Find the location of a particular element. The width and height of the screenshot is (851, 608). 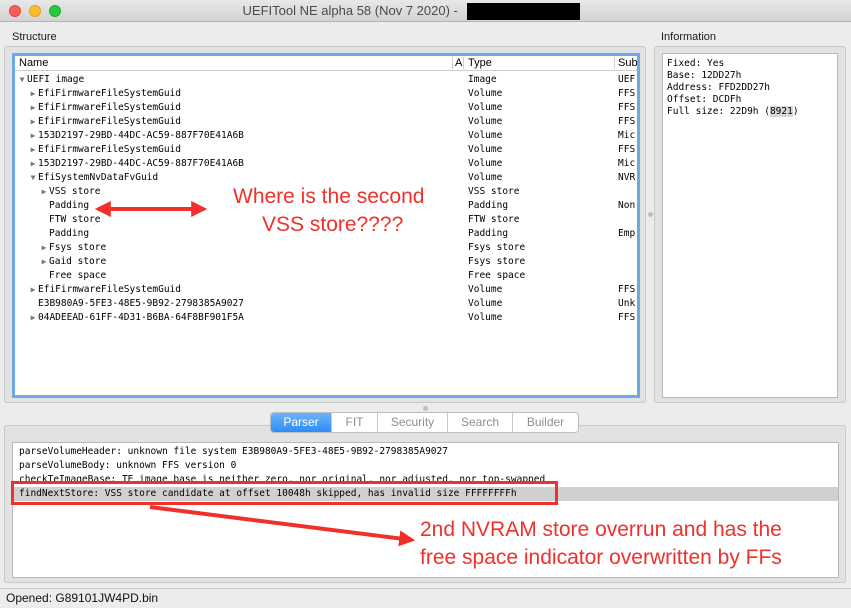

title-bar: UEFITool NE alpha 58 (Nov 7 2020) - is located at coordinates (425, 11).